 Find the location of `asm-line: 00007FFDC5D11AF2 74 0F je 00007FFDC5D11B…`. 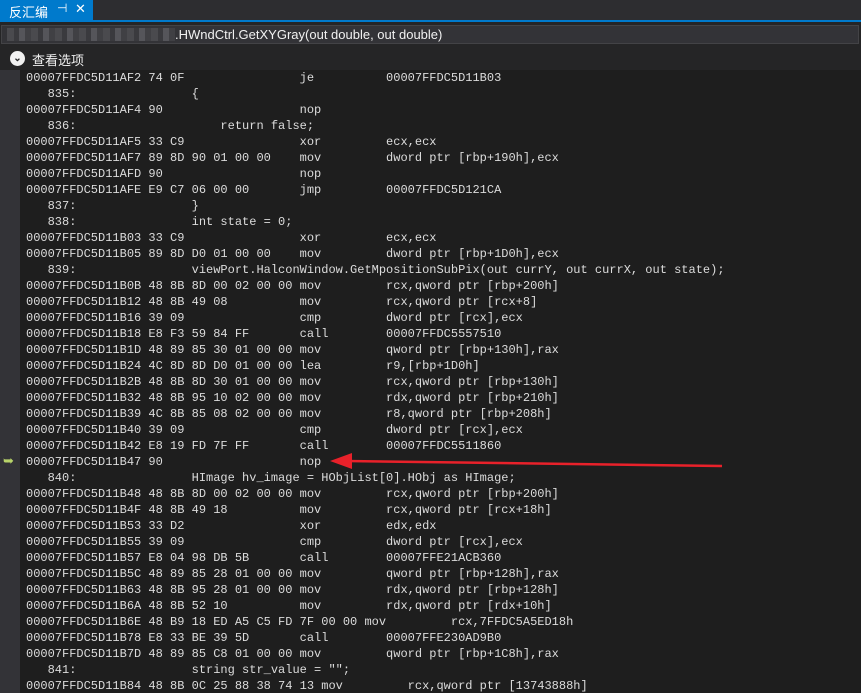

asm-line: 00007FFDC5D11AF2 74 0F je 00007FFDC5D11B… is located at coordinates (263, 78).